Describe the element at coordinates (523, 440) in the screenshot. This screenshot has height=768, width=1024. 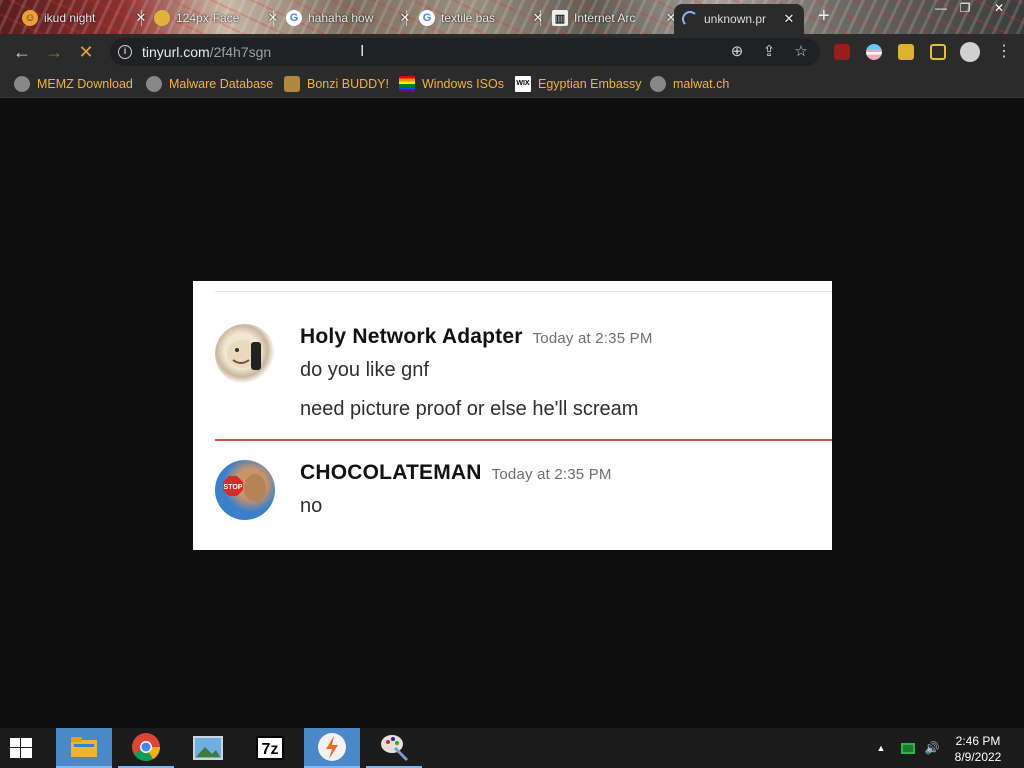
I see `new-messages-divider` at that location.